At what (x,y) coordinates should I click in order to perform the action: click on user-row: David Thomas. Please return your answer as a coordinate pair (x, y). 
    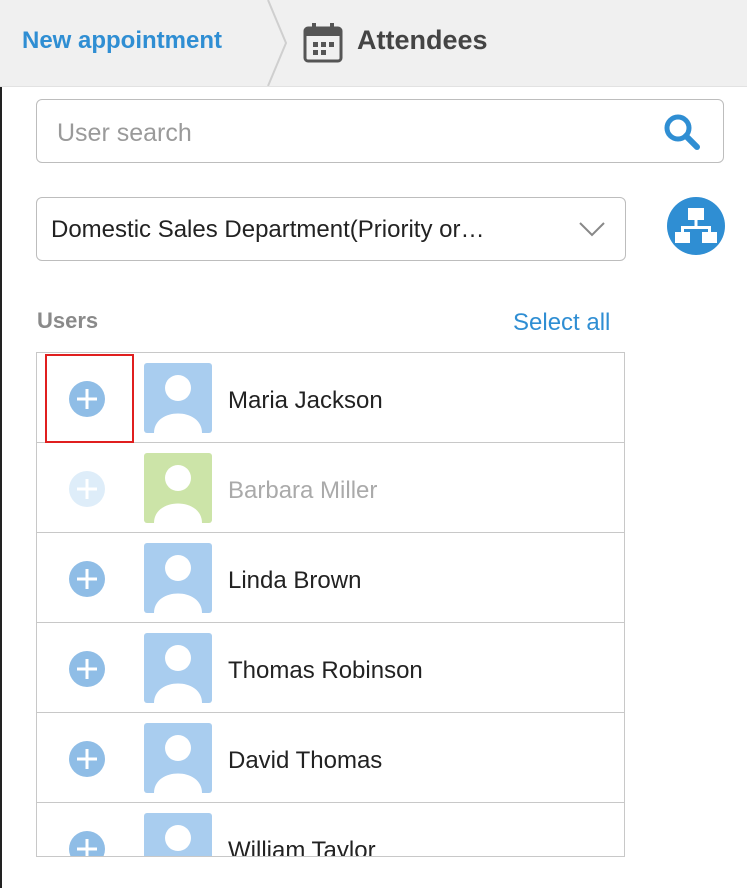
    Looking at the image, I should click on (330, 758).